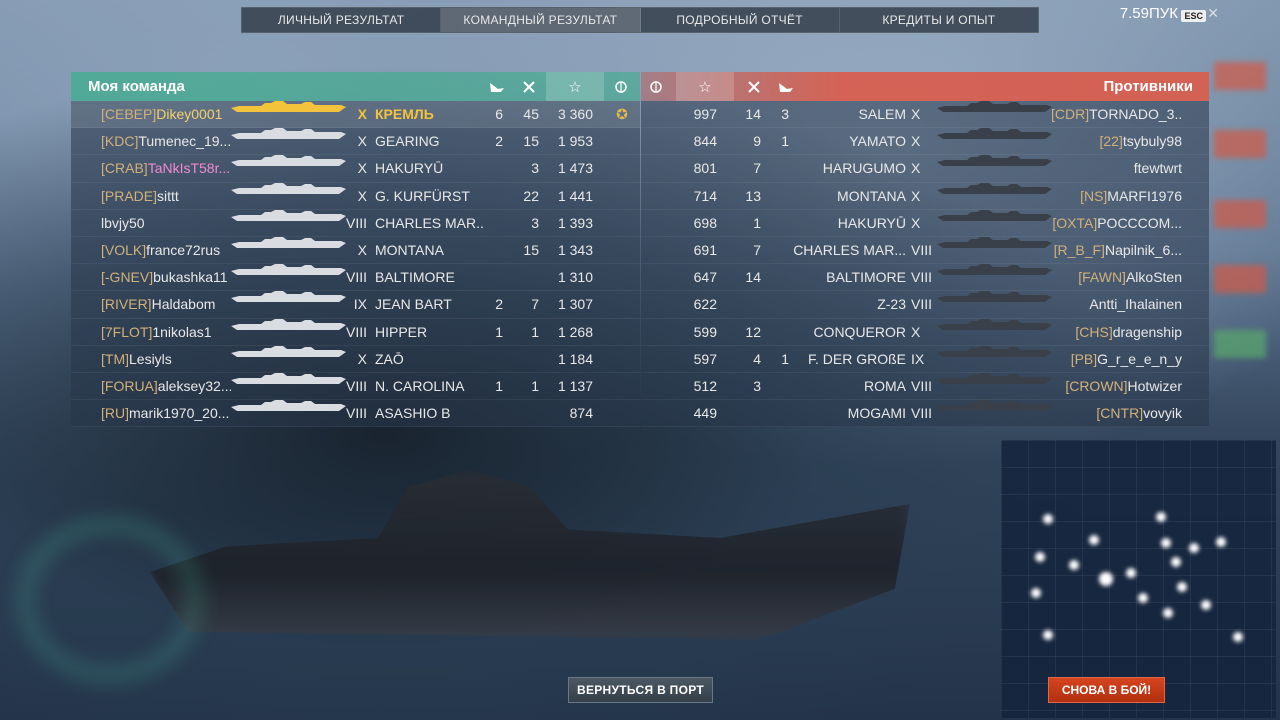  Describe the element at coordinates (753, 195) in the screenshot. I see `ribbons-count: 13` at that location.